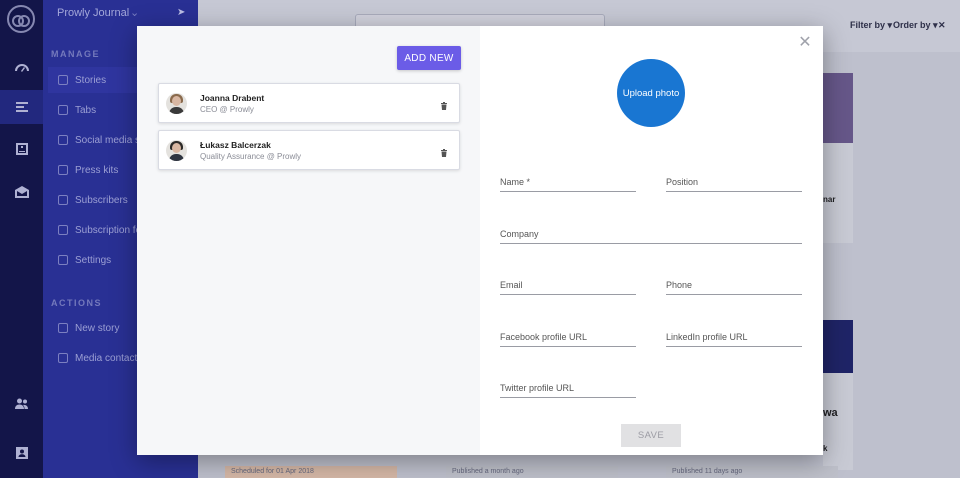 The width and height of the screenshot is (960, 478). What do you see at coordinates (235, 145) in the screenshot?
I see `contact-name: Łukasz Balcerzak` at bounding box center [235, 145].